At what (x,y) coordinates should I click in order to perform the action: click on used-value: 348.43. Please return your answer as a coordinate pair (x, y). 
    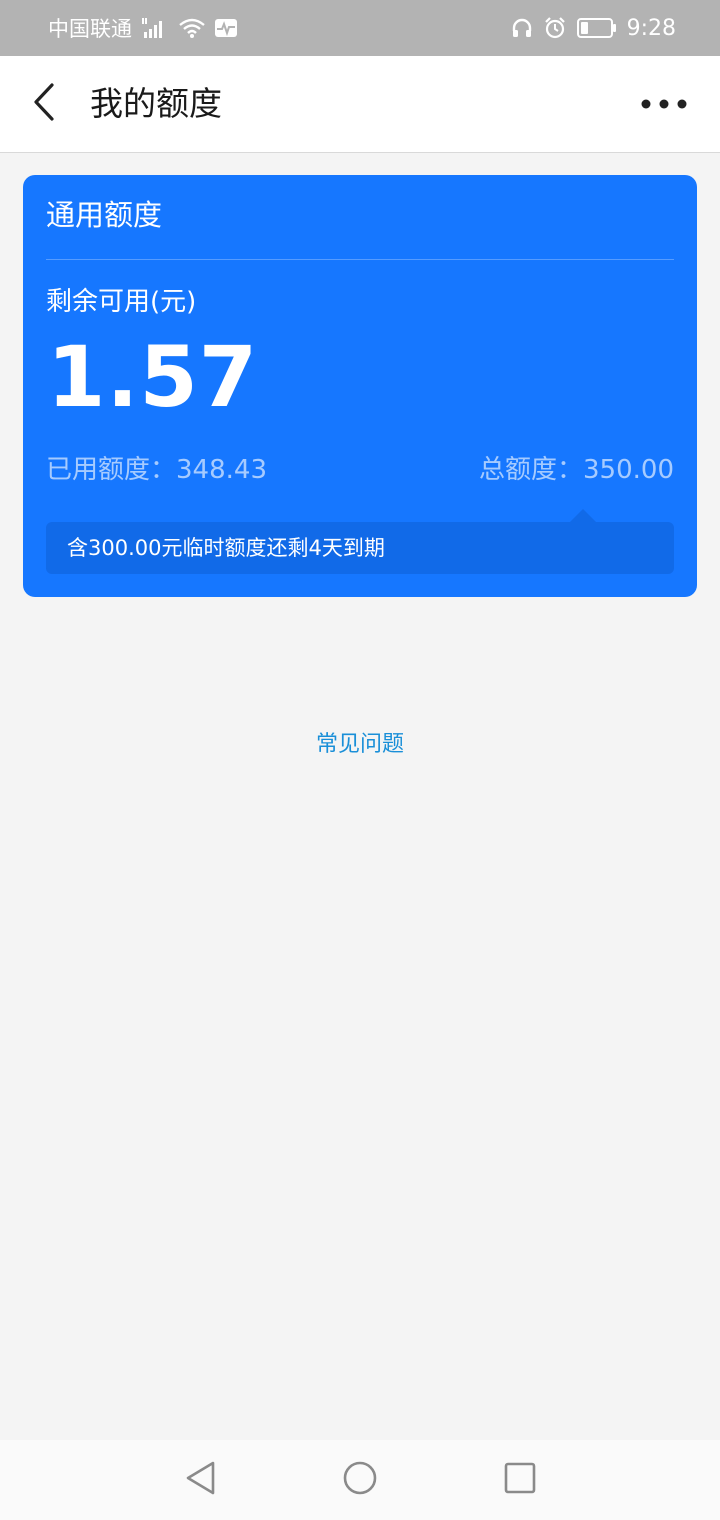
    Looking at the image, I should click on (221, 470).